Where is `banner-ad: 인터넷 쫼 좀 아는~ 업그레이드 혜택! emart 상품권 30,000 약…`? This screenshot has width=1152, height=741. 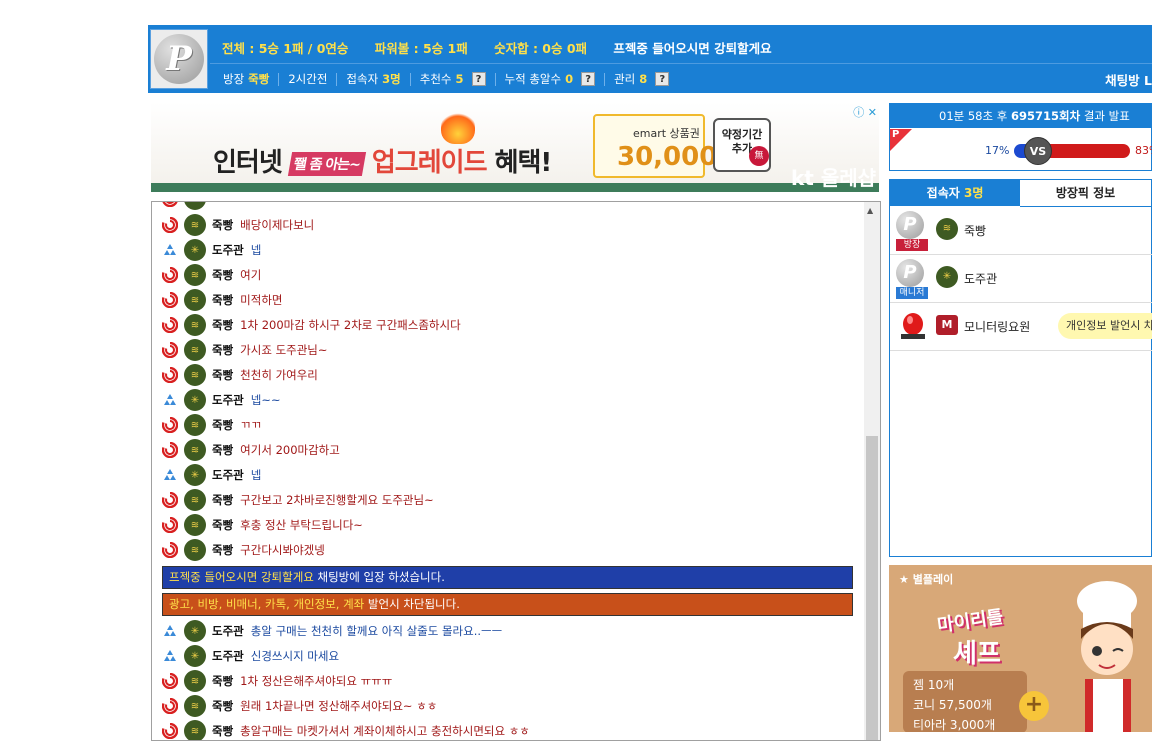 banner-ad: 인터넷 쫼 좀 아는~ 업그레이드 혜택! emart 상품권 30,000 약… is located at coordinates (515, 147).